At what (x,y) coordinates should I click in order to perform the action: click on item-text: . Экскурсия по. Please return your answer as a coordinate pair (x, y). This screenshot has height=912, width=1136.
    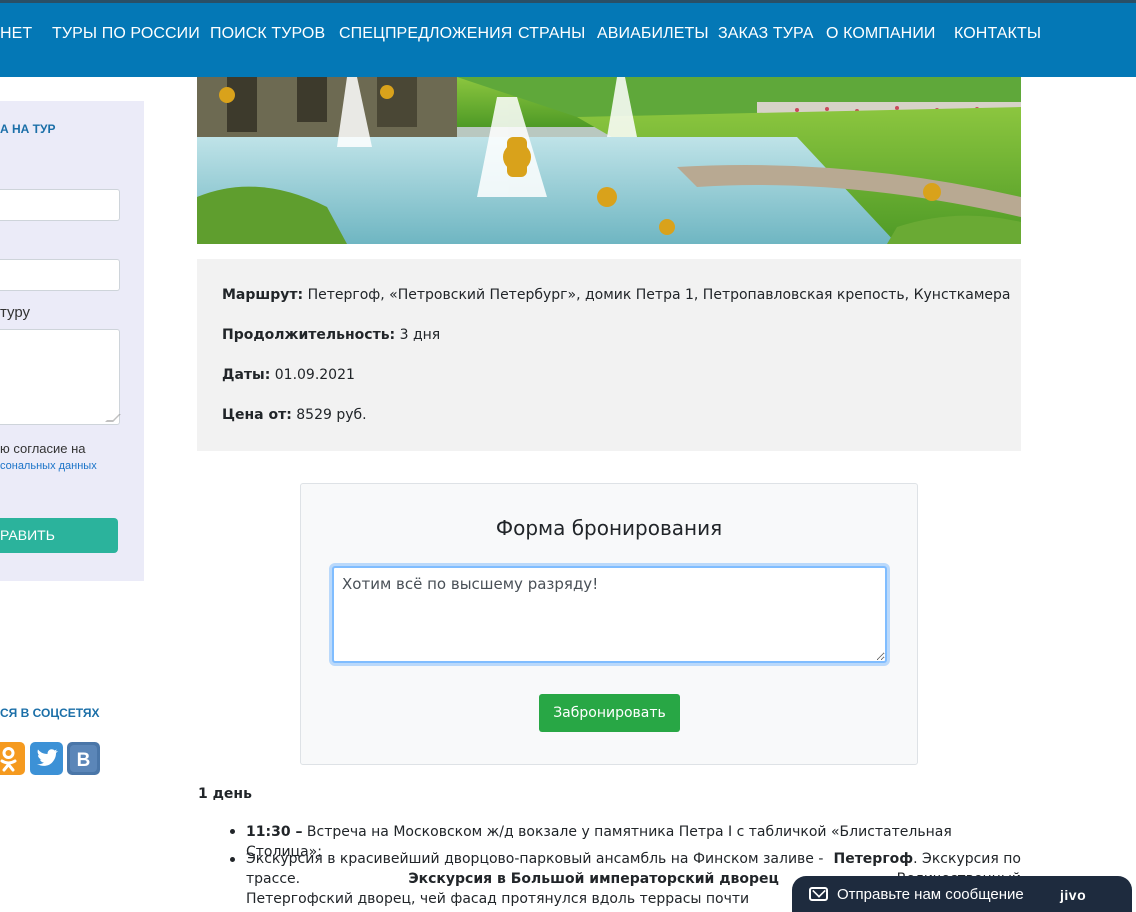
    Looking at the image, I should click on (967, 859).